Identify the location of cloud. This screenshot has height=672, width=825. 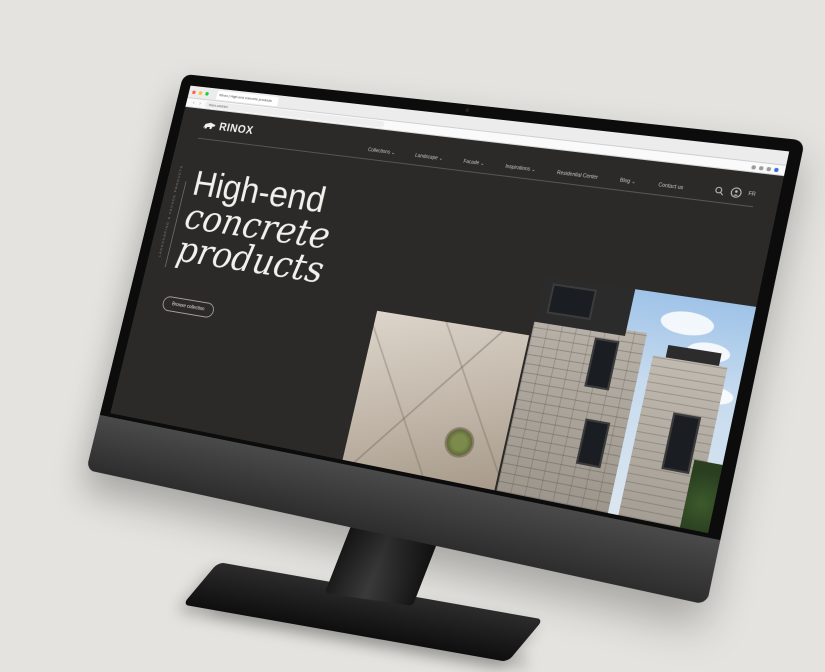
(687, 323).